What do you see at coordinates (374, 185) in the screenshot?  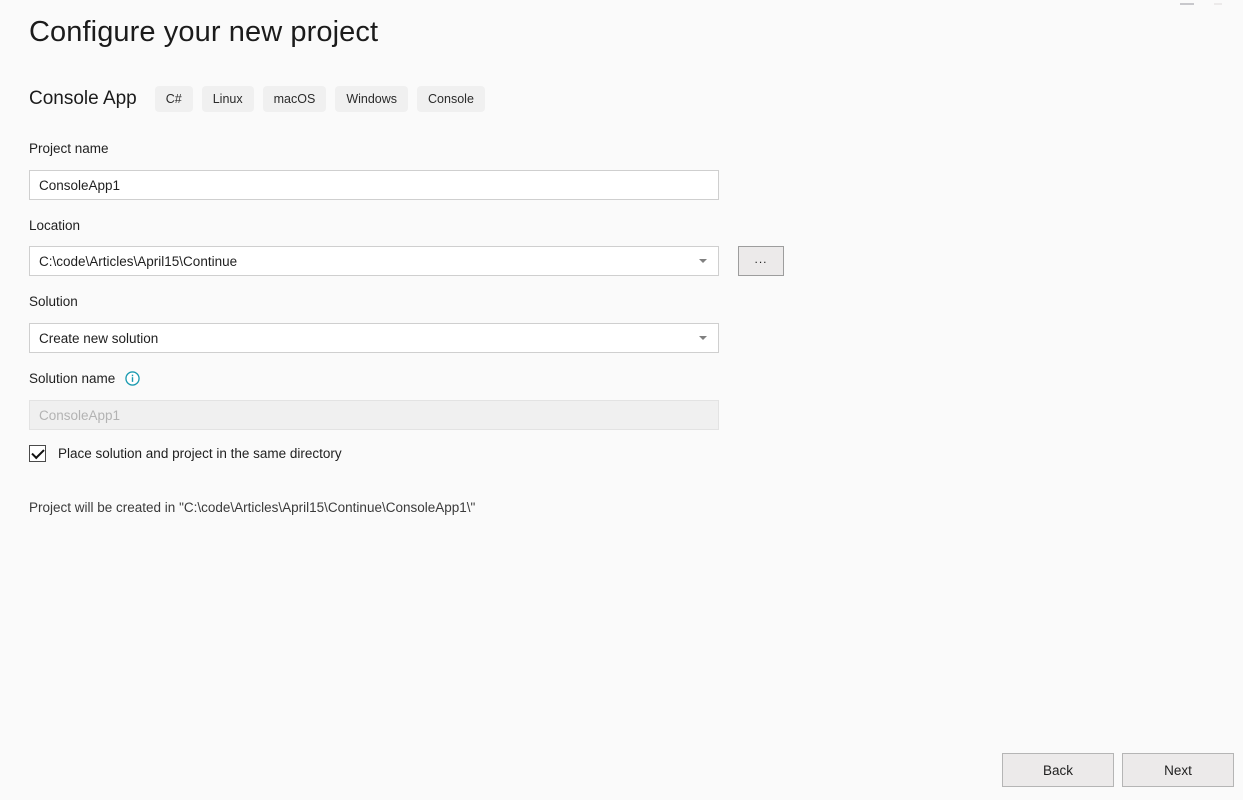 I see `project-name-input` at bounding box center [374, 185].